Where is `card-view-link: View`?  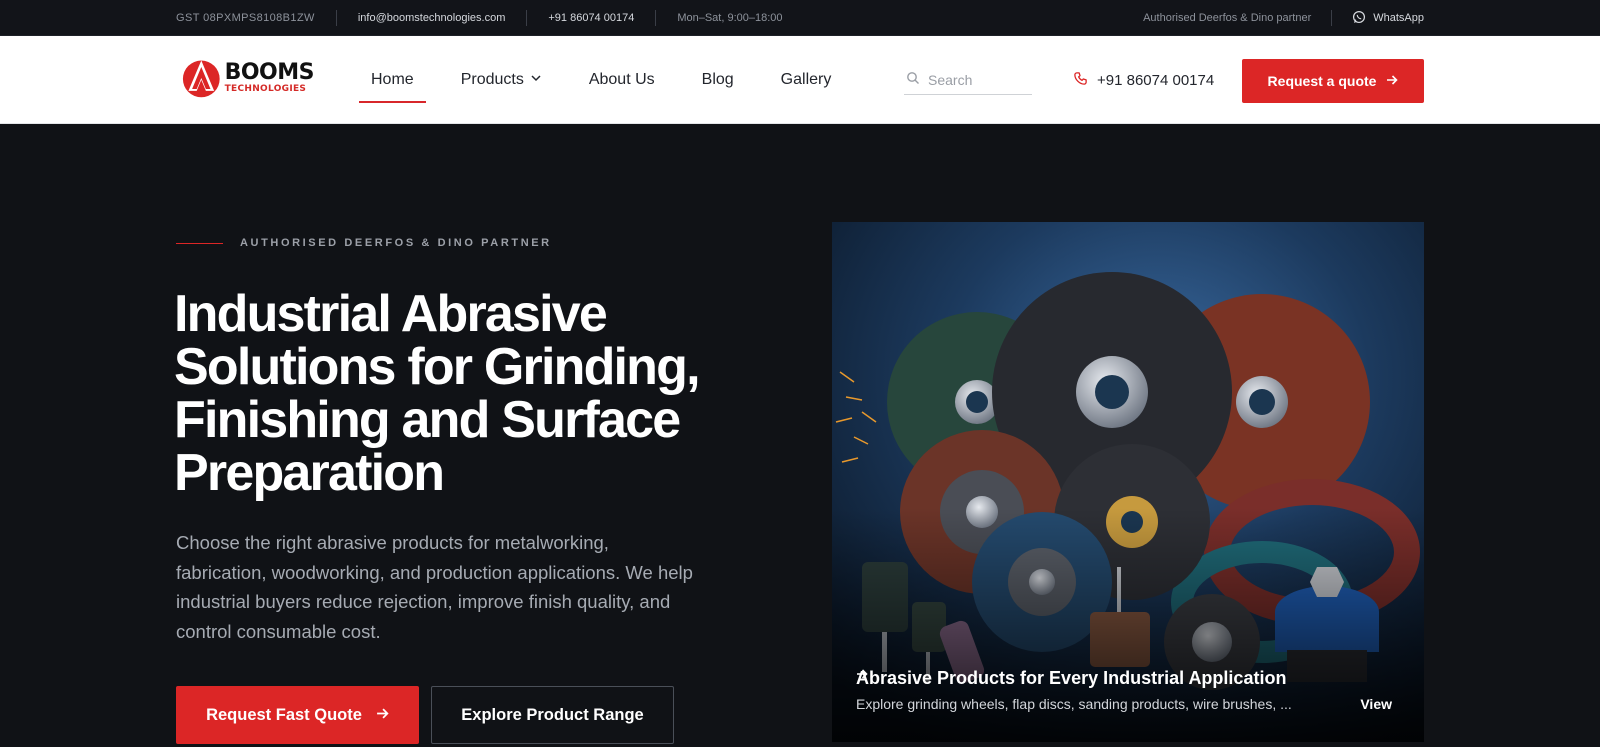 card-view-link: View is located at coordinates (1128, 690).